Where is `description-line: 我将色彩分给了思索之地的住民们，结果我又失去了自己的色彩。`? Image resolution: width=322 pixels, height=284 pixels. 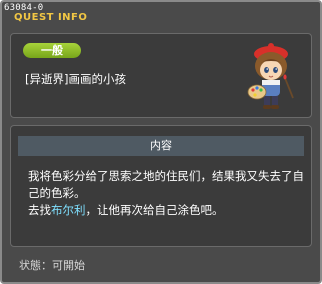 description-line: 我将色彩分给了思索之地的住民们，结果我又失去了自己的色彩。 is located at coordinates (166, 184).